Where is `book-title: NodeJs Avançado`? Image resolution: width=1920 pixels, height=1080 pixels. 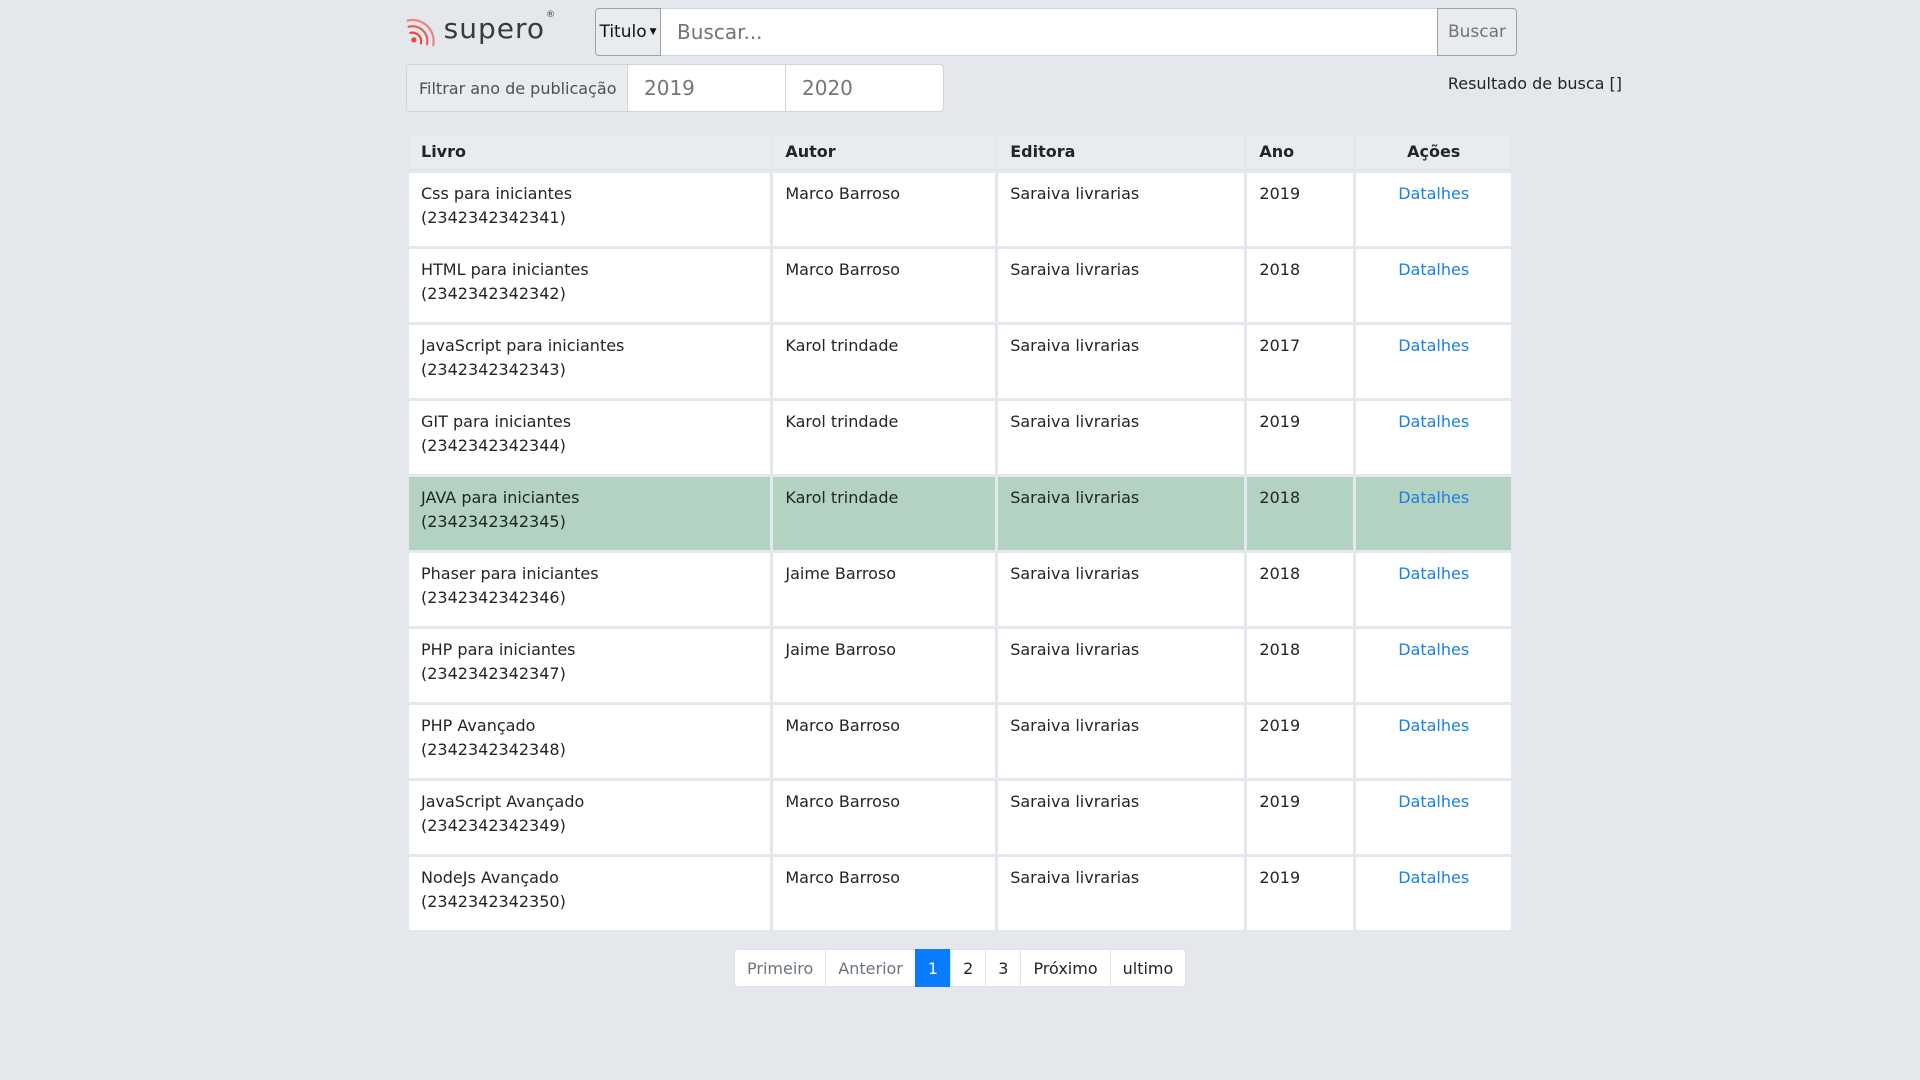 book-title: NodeJs Avançado is located at coordinates (490, 877).